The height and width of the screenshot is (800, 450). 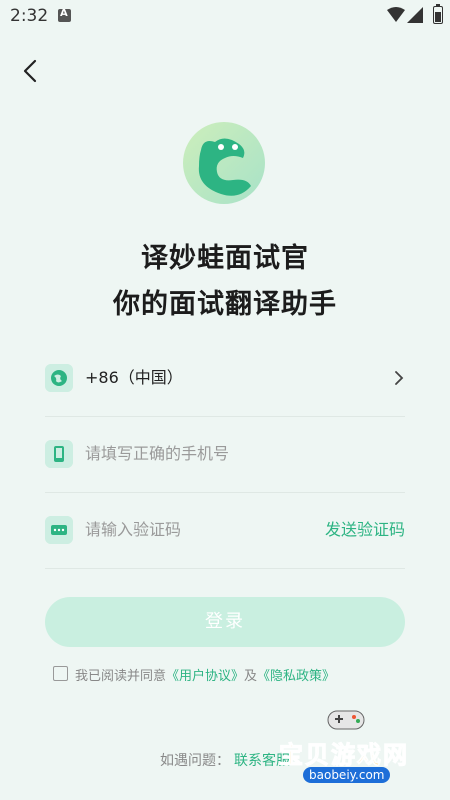 I want to click on verification-code-field: 请输入验证码 发送验证码, so click(x=225, y=530).